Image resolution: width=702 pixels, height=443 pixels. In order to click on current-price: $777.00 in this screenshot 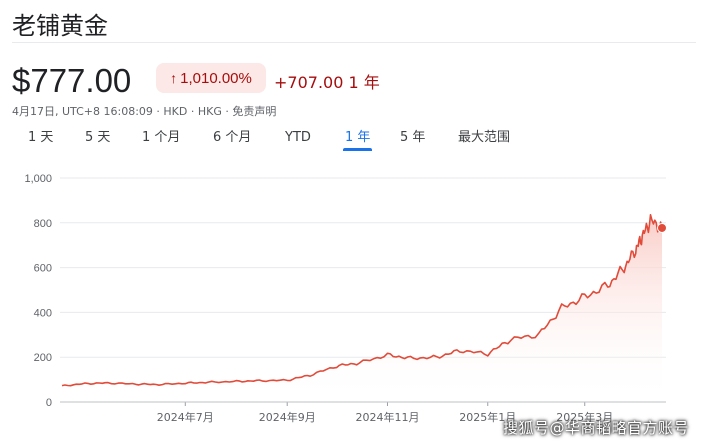, I will do `click(72, 80)`.